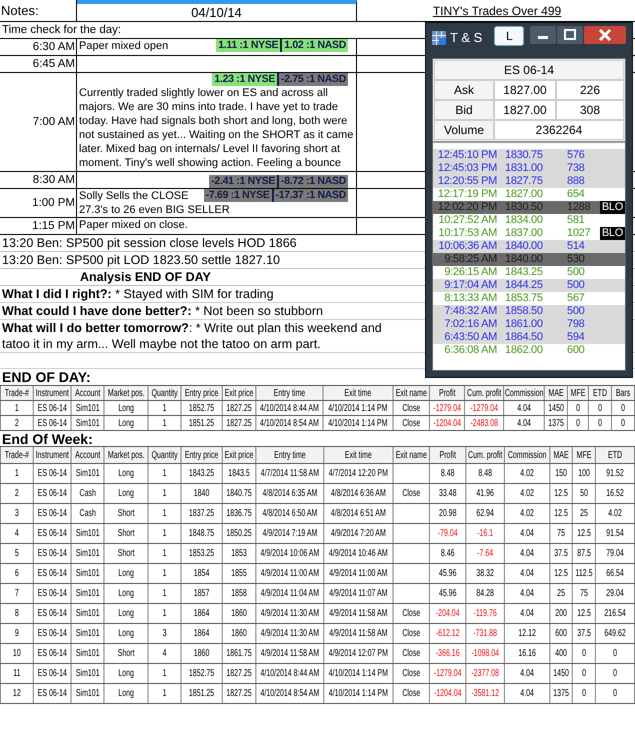  I want to click on column-header: Entry price, so click(201, 393).